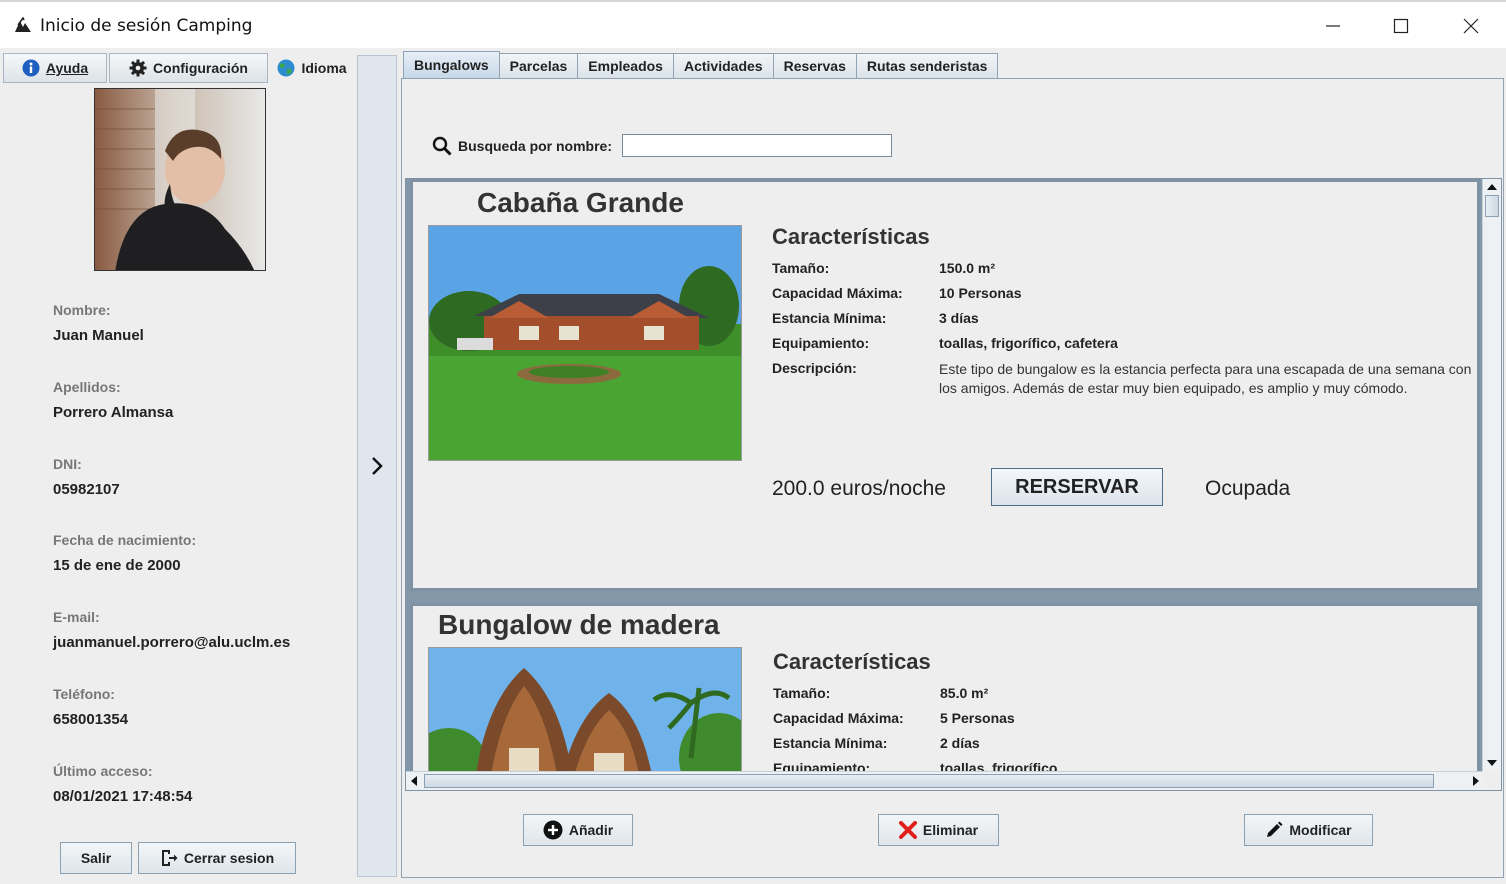 The height and width of the screenshot is (884, 1506). What do you see at coordinates (414, 781) in the screenshot?
I see `scroll-left-icon` at bounding box center [414, 781].